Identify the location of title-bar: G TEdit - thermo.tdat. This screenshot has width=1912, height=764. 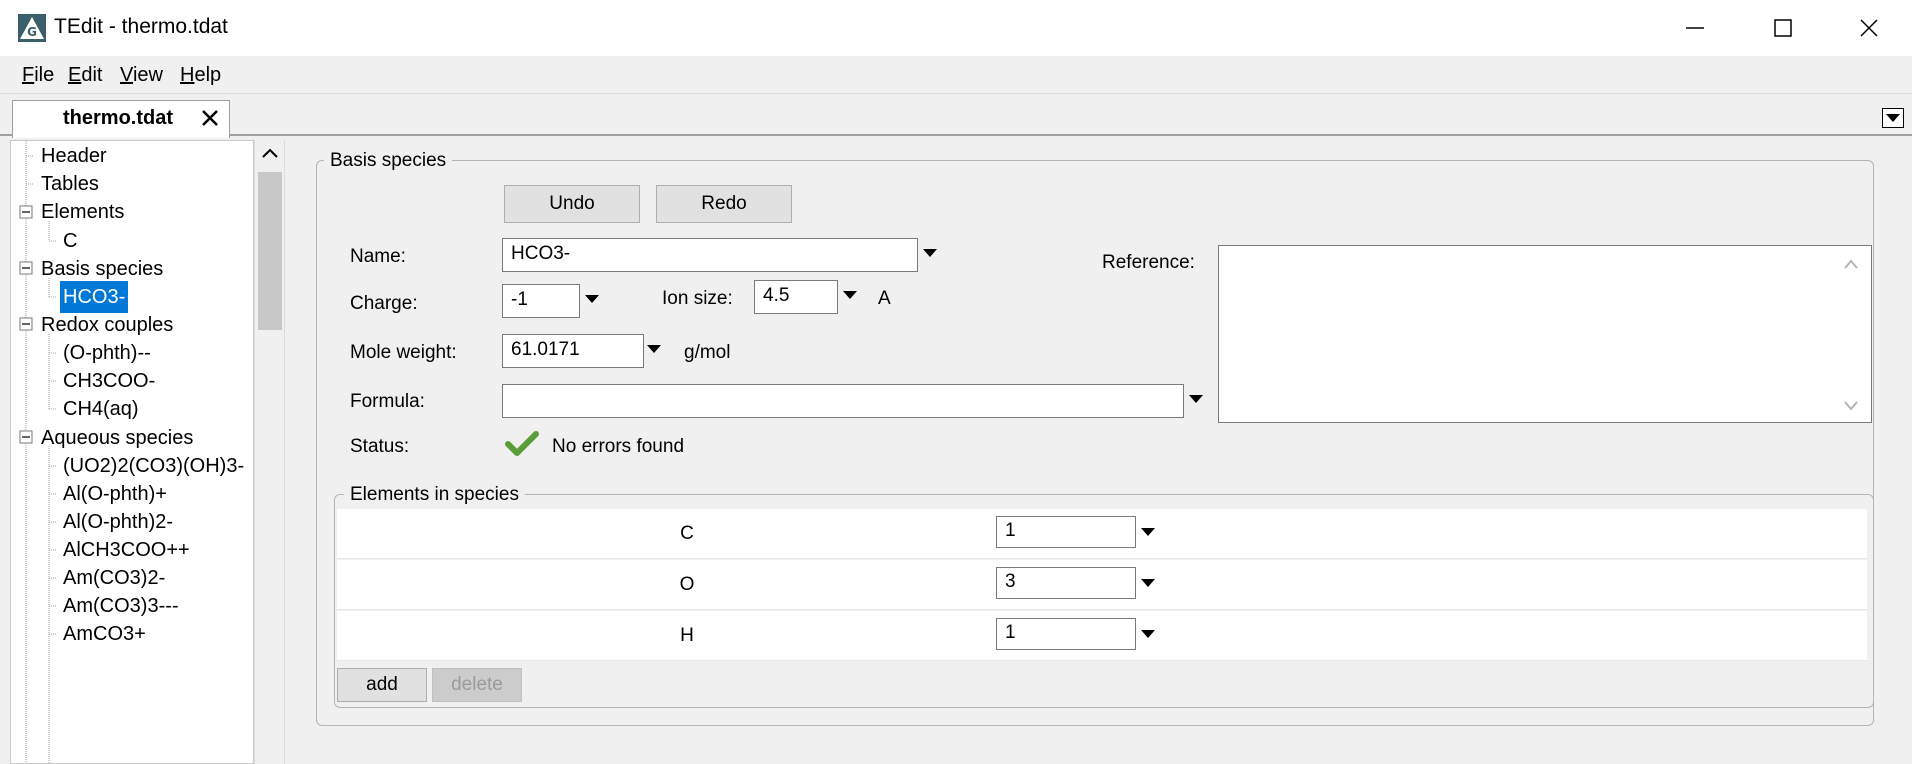
(956, 28).